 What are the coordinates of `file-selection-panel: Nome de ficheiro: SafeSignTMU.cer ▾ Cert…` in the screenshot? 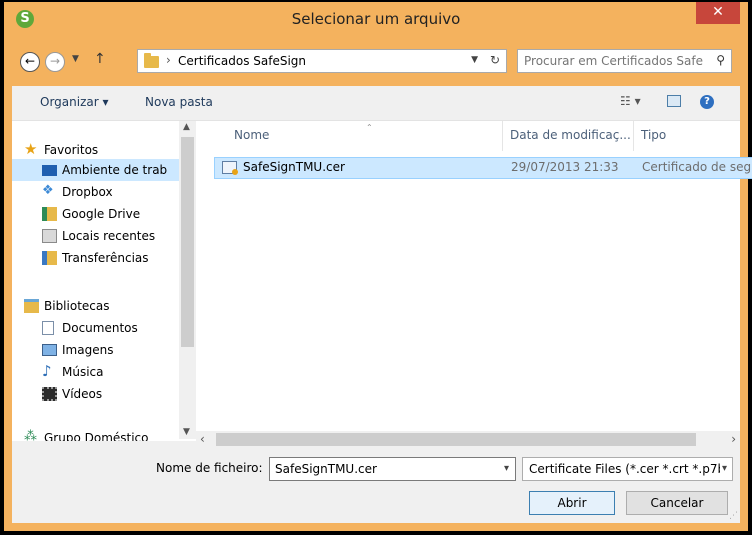 It's located at (376, 485).